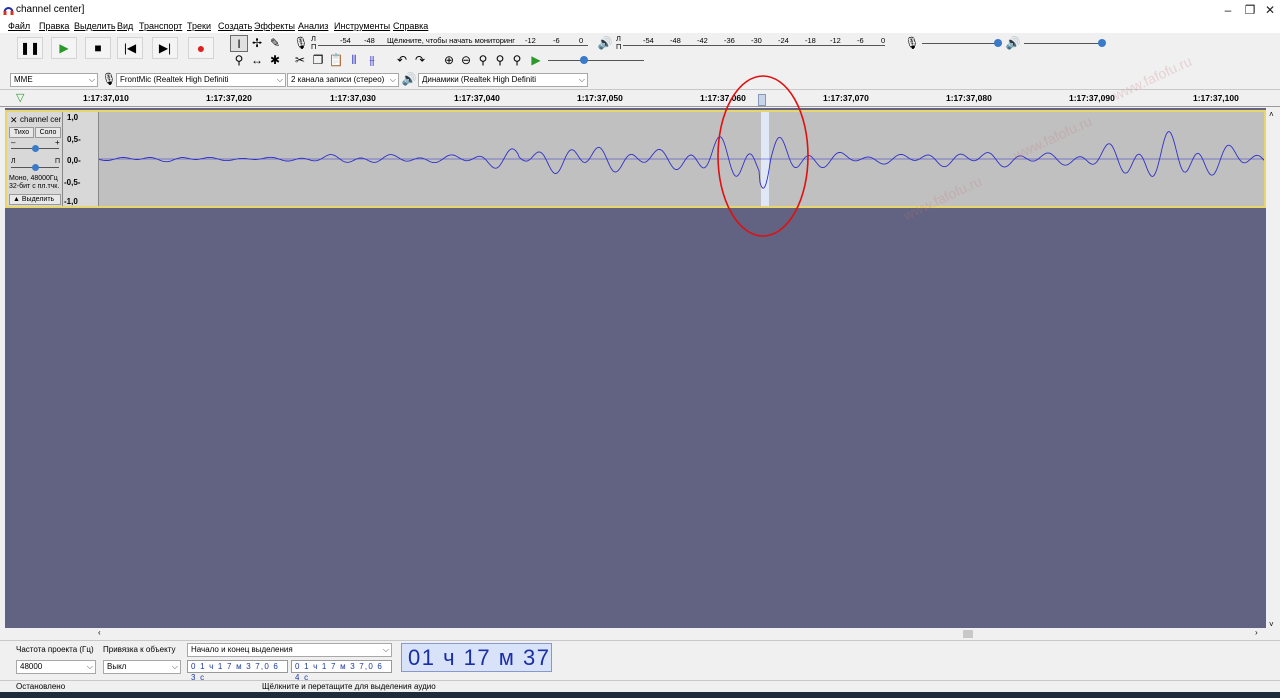 The image size is (1280, 698). I want to click on playback-volume-slider, so click(1064, 43).